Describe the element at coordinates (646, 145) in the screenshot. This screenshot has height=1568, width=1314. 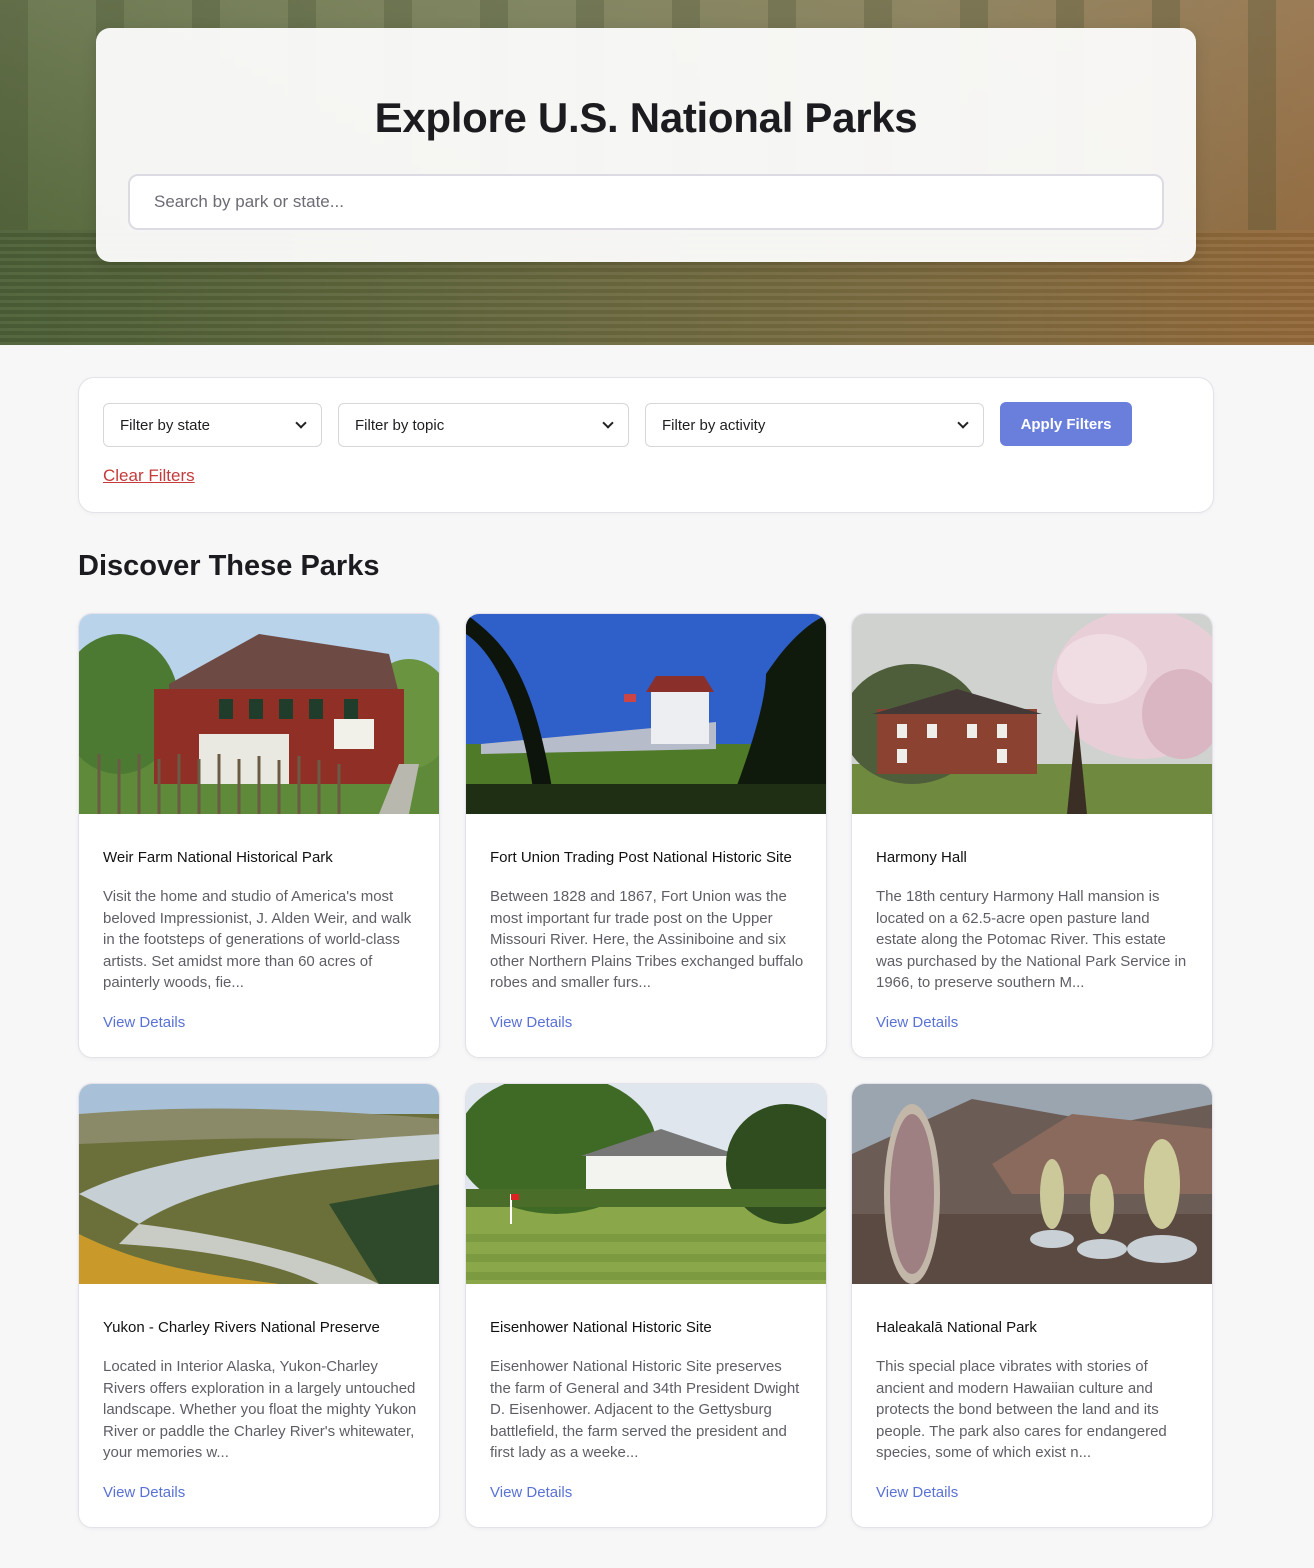
I see `hero-card: Explore U.S. National Parks` at that location.